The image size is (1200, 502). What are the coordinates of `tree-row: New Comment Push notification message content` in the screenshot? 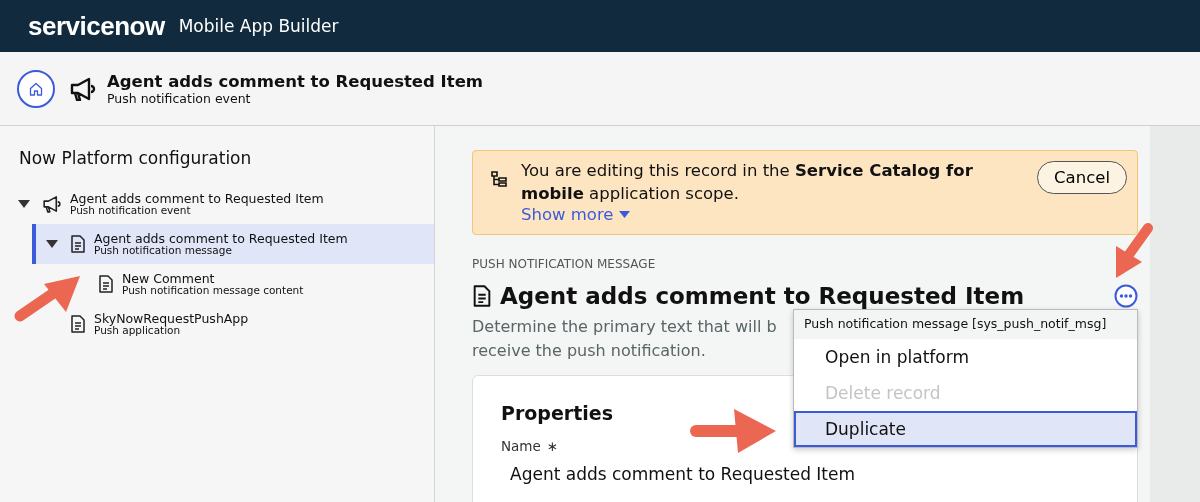 It's located at (217, 284).